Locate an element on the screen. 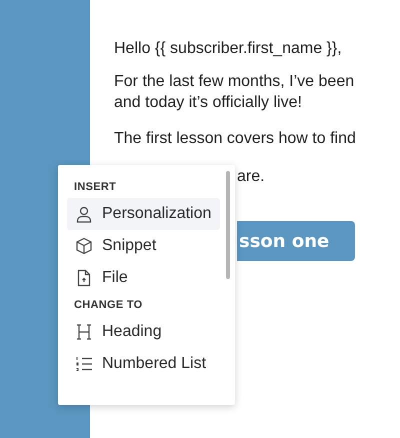  email-text: The first lesson covers how to find is located at coordinates (235, 138).